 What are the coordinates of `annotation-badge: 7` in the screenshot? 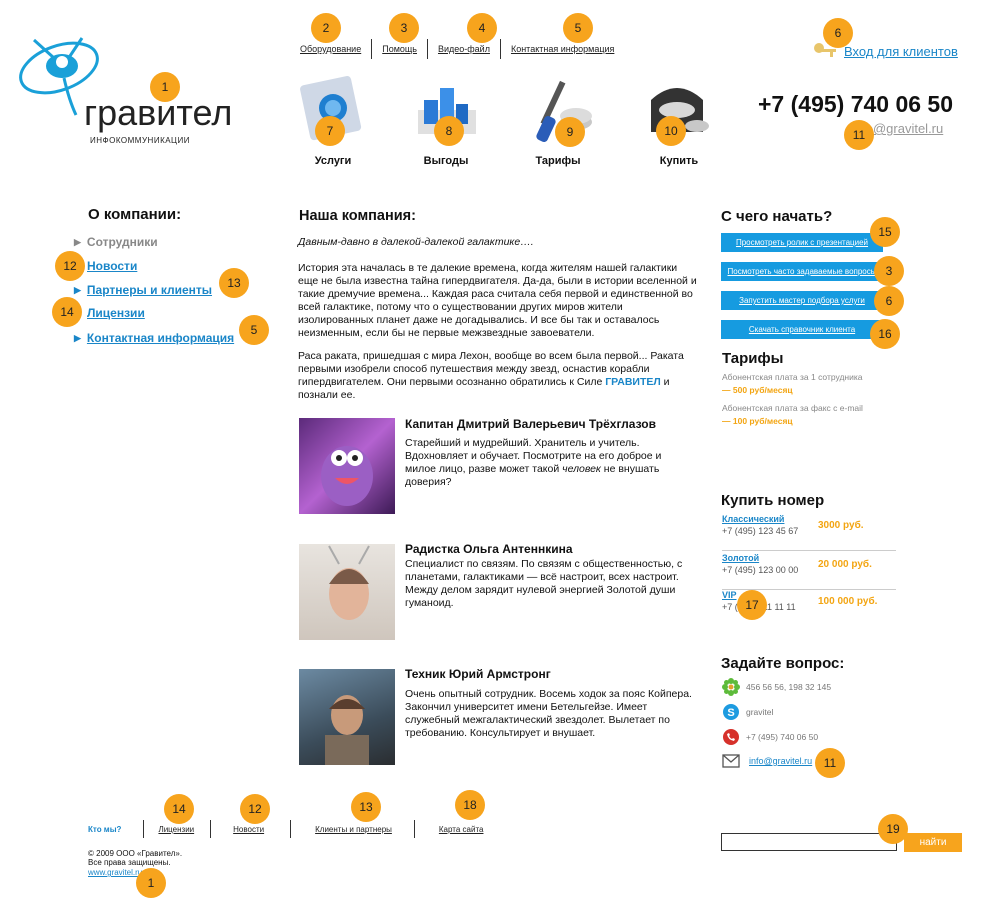 It's located at (330, 131).